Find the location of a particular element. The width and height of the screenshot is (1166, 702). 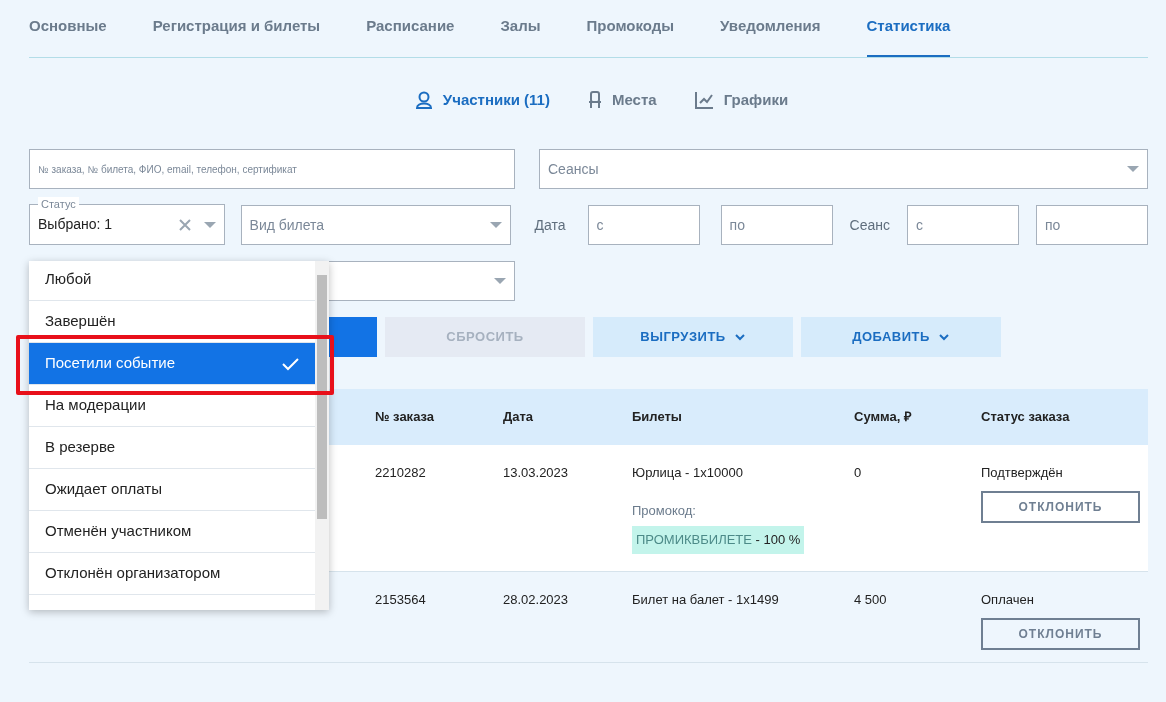

promo-label: Промокод: is located at coordinates (664, 510).